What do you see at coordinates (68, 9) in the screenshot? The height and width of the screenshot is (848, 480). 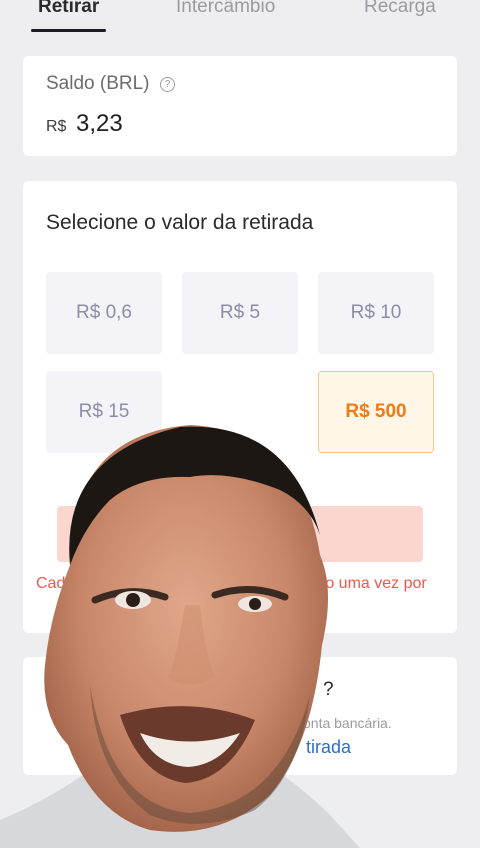 I see `tab-retirar: Retirar` at bounding box center [68, 9].